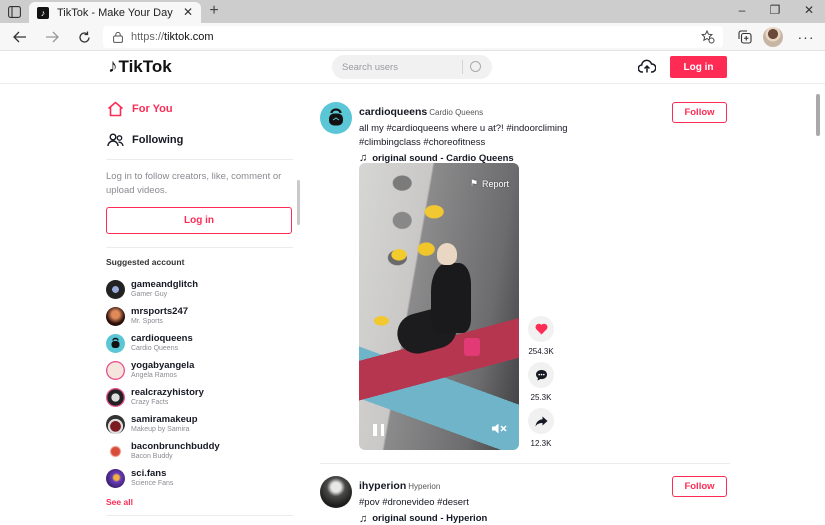 The width and height of the screenshot is (825, 525). I want to click on search-input: Search users, so click(412, 67).